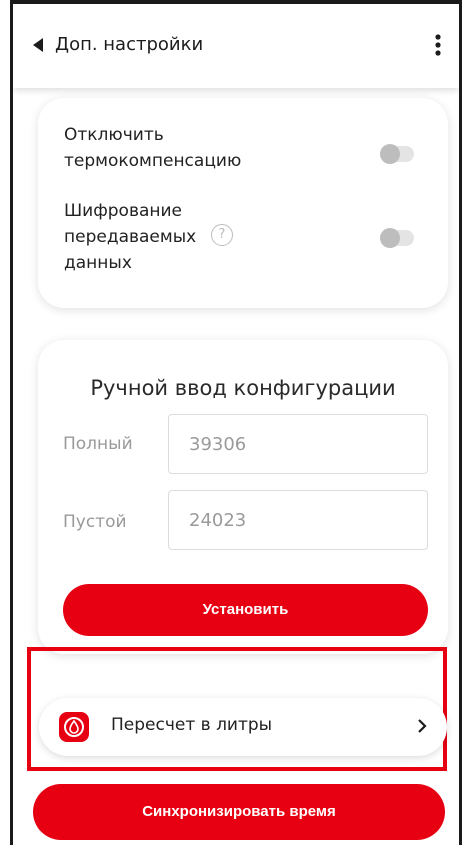 The image size is (470, 845). Describe the element at coordinates (245, 610) in the screenshot. I see `set-button: Установить` at that location.